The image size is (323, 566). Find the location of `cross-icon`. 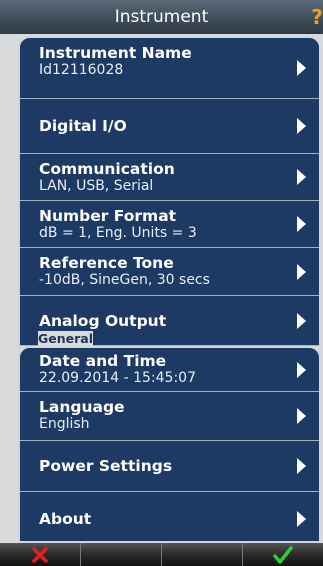

cross-icon is located at coordinates (40, 554).